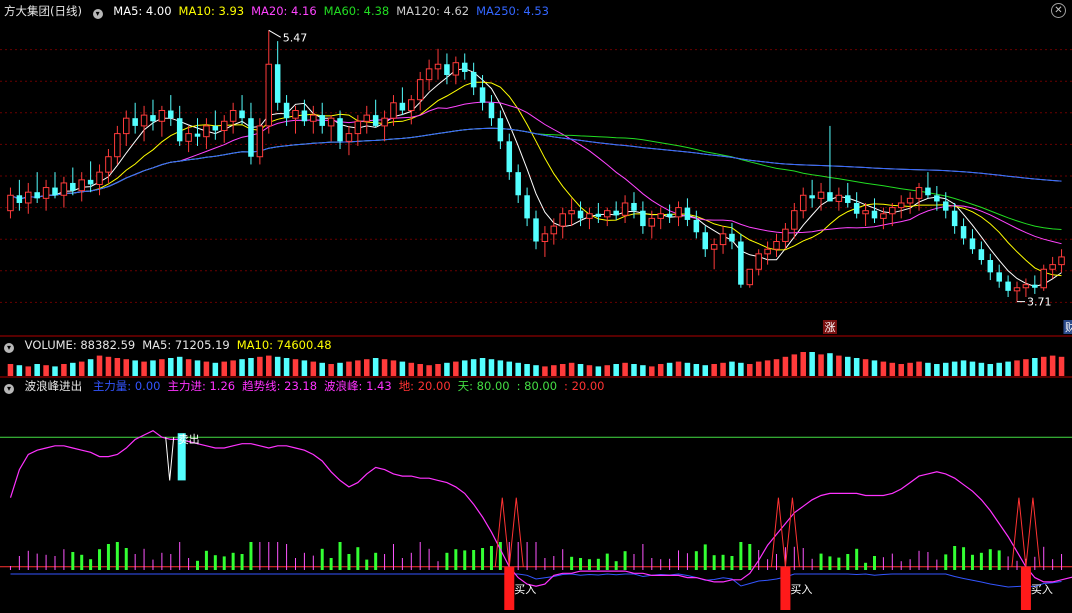  What do you see at coordinates (142, 11) in the screenshot?
I see `ma-legend-item-0: MA5: 4.00` at bounding box center [142, 11].